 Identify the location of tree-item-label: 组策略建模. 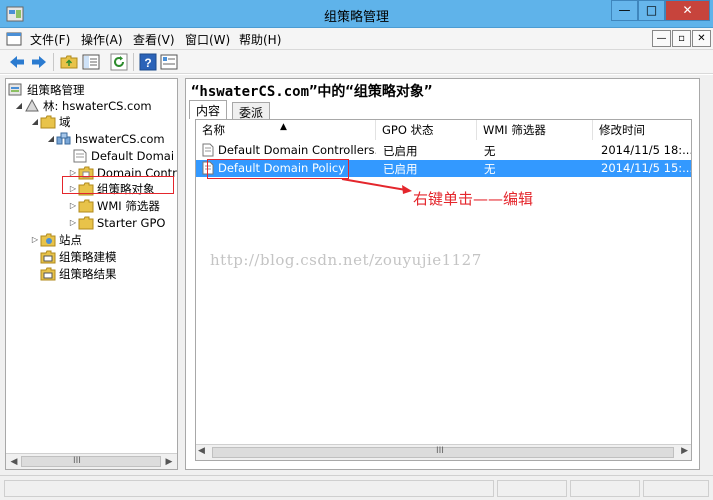
(88, 256).